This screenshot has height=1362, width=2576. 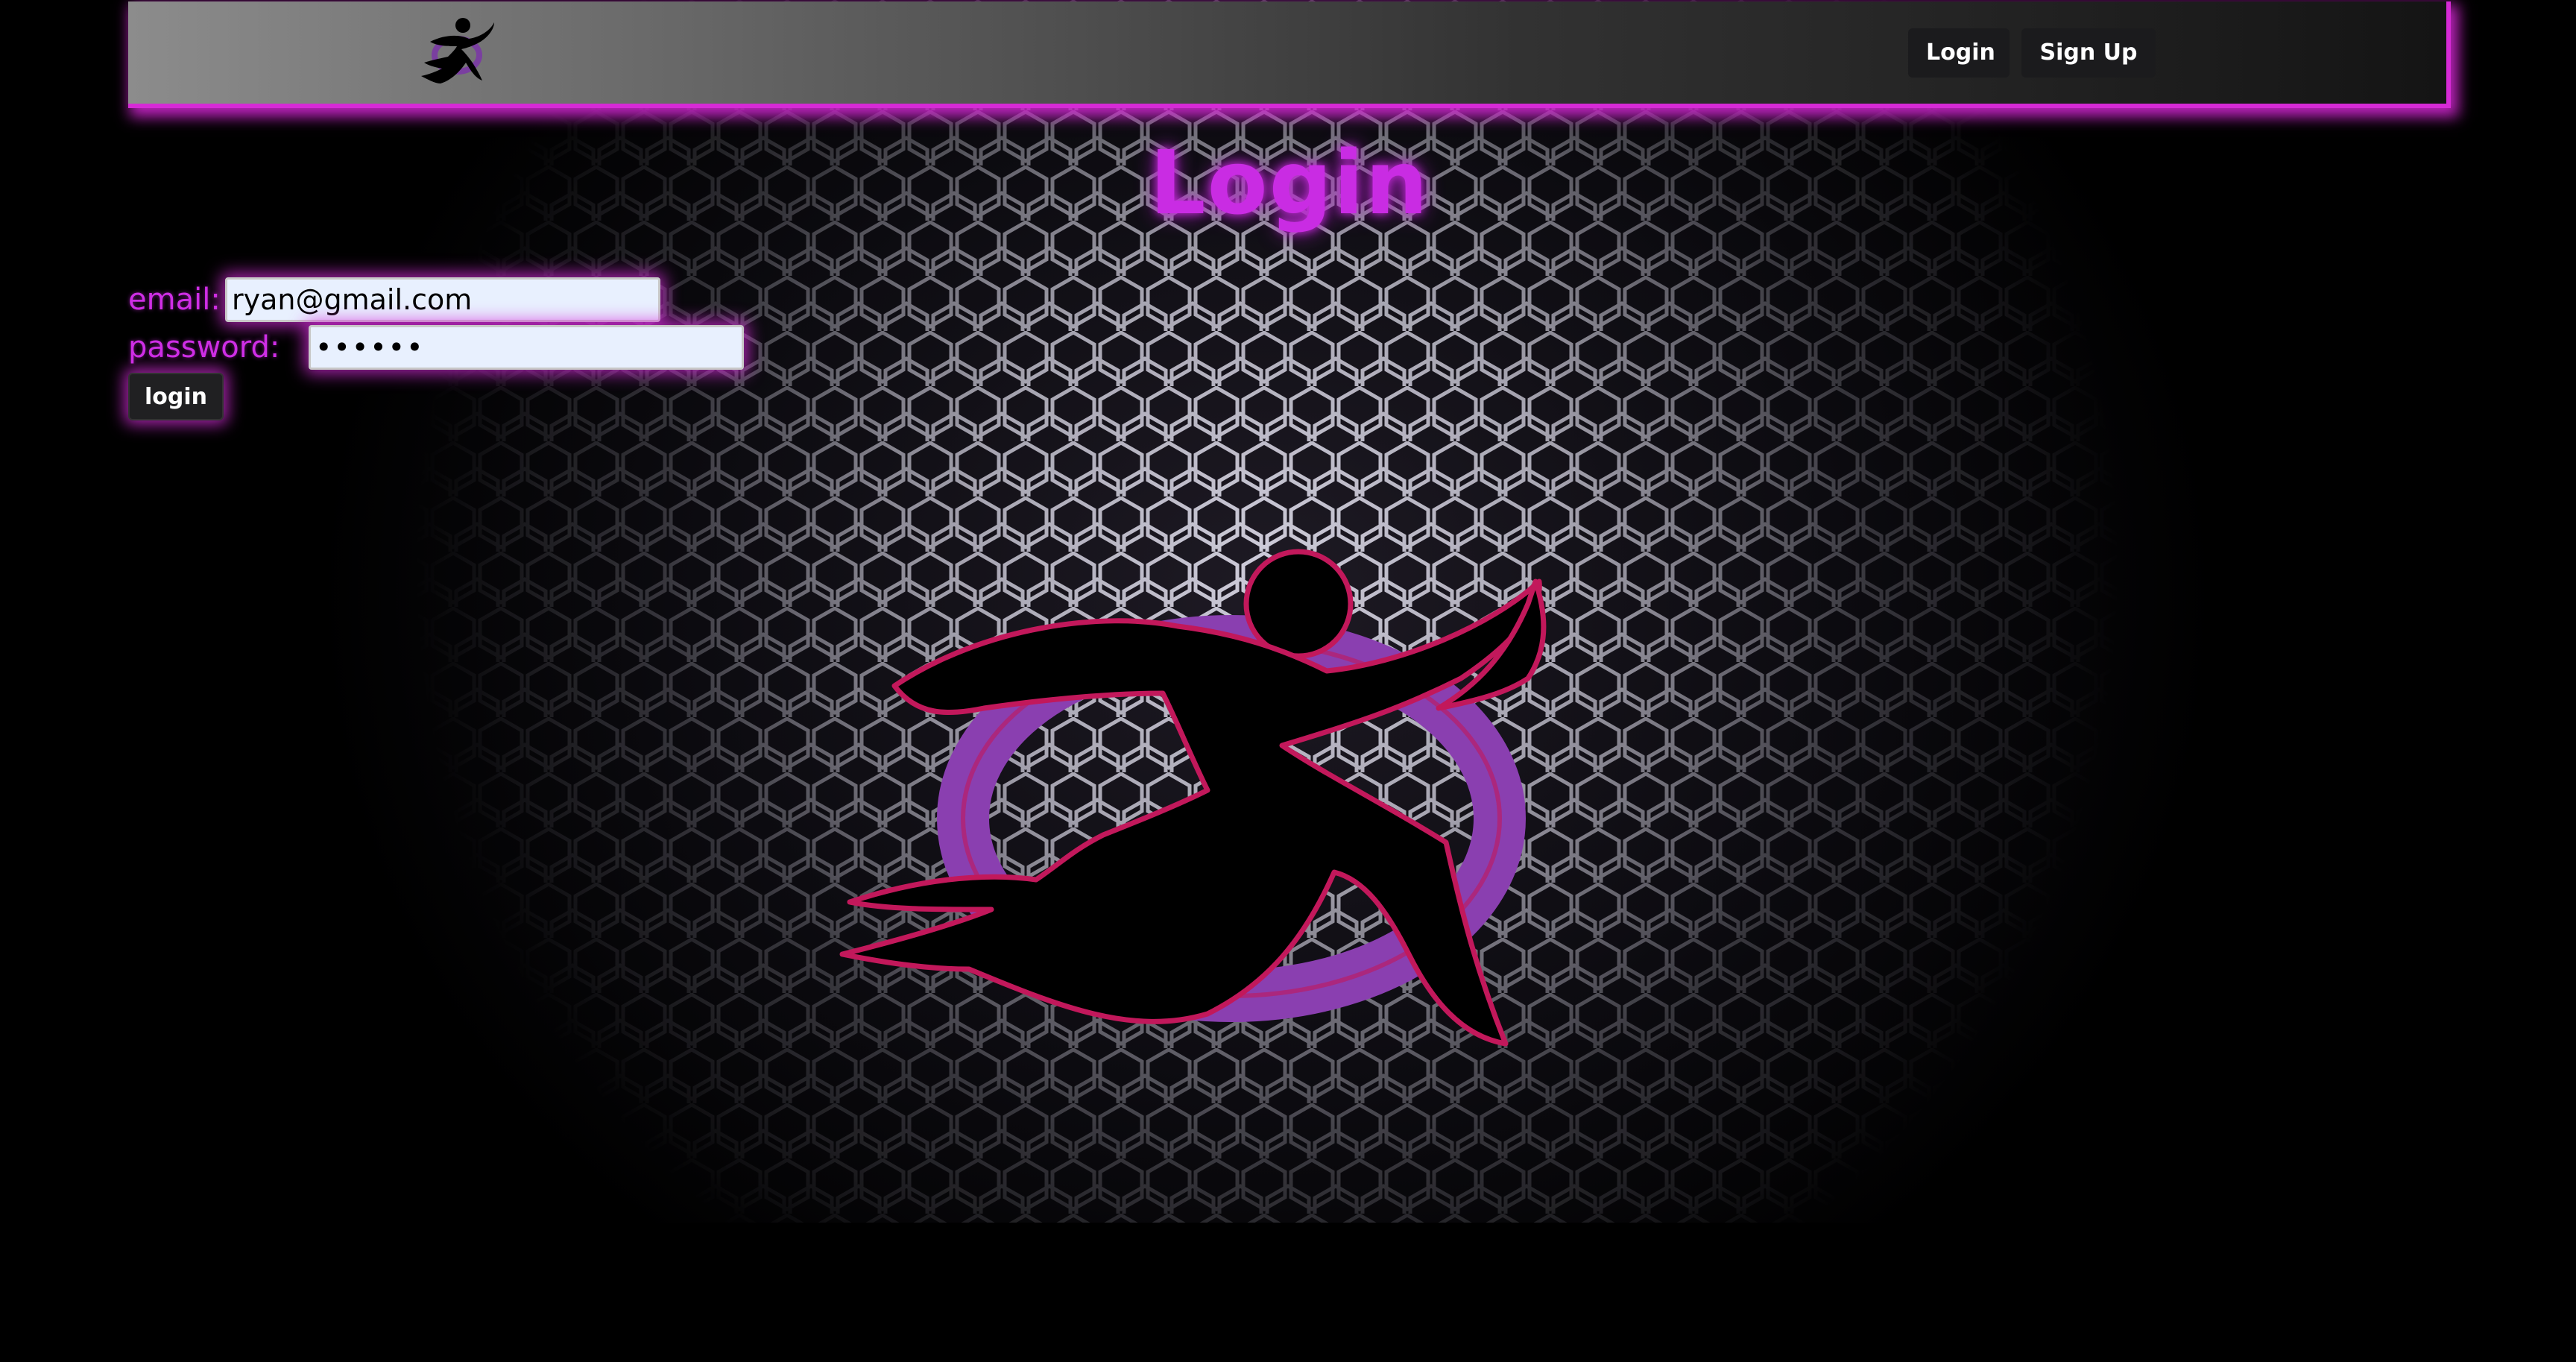 What do you see at coordinates (204, 347) in the screenshot?
I see `password-label: password:` at bounding box center [204, 347].